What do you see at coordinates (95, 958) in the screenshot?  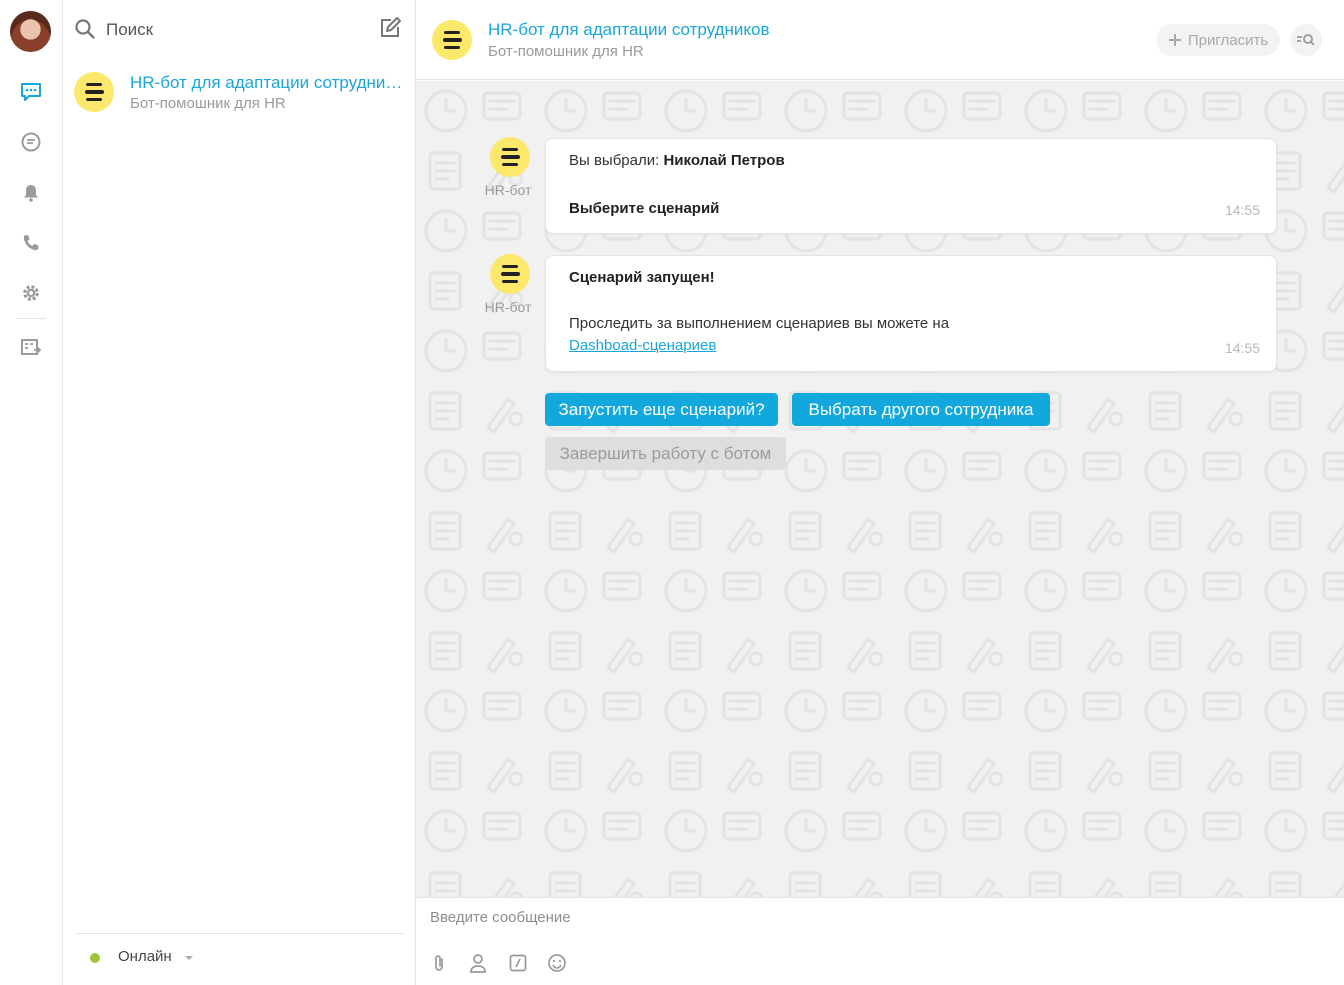 I see `status-indicator` at bounding box center [95, 958].